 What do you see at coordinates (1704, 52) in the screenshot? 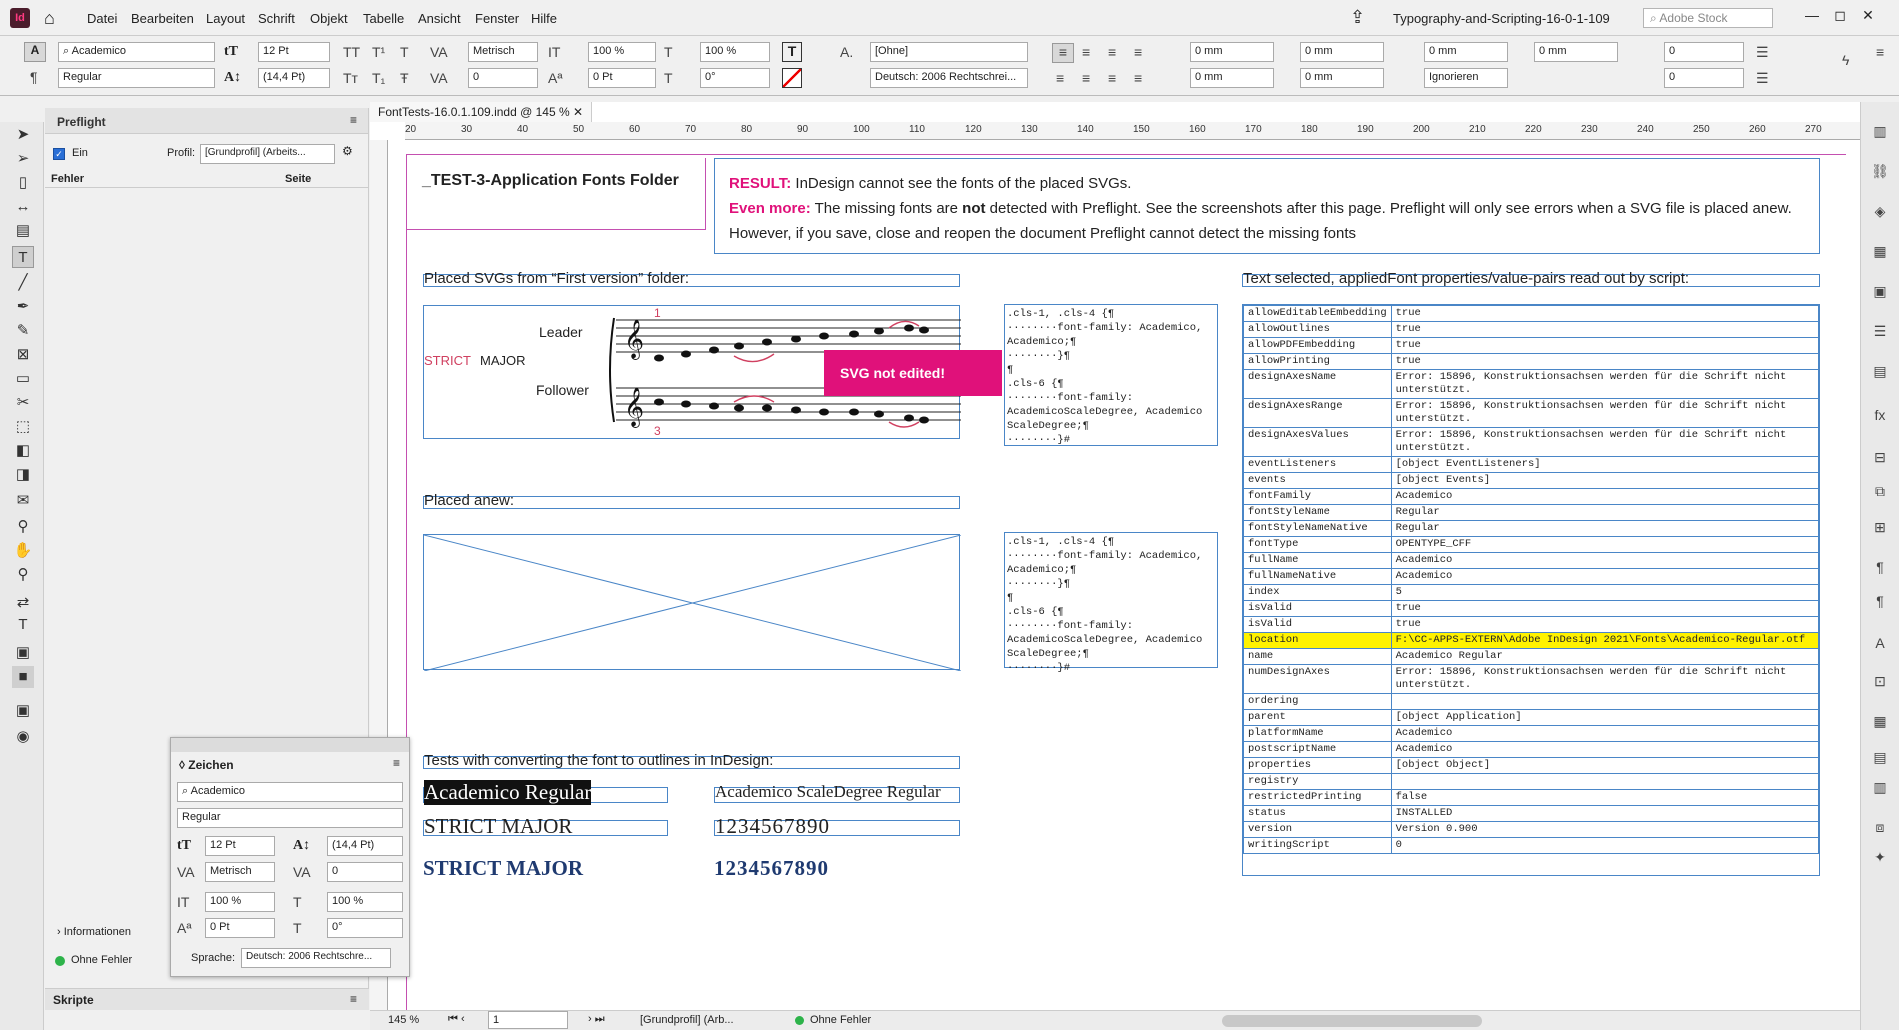
I see `drop-cap-lines-field: 0` at bounding box center [1704, 52].